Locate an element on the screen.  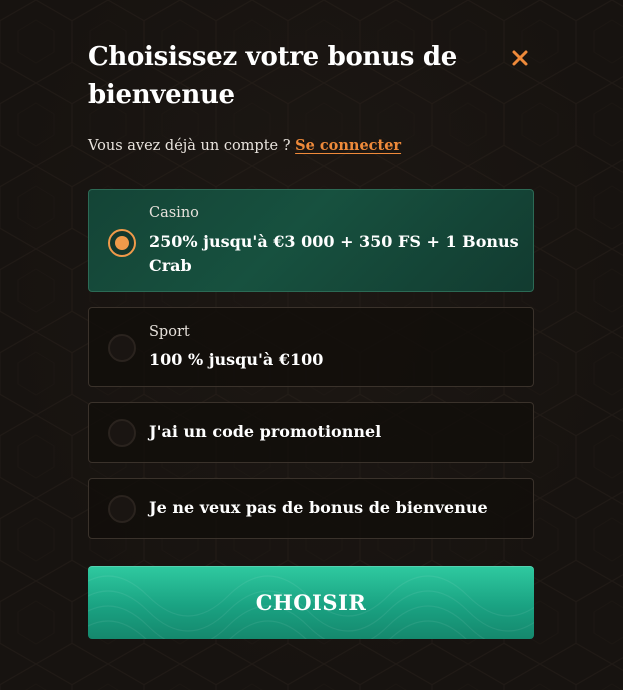
close-icon is located at coordinates (520, 58).